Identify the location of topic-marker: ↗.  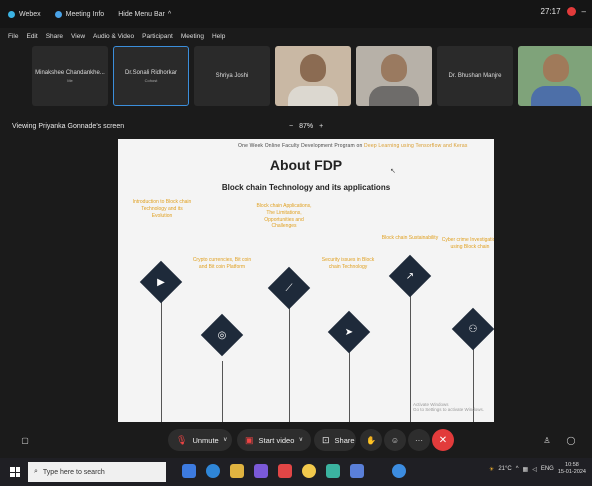
(410, 276).